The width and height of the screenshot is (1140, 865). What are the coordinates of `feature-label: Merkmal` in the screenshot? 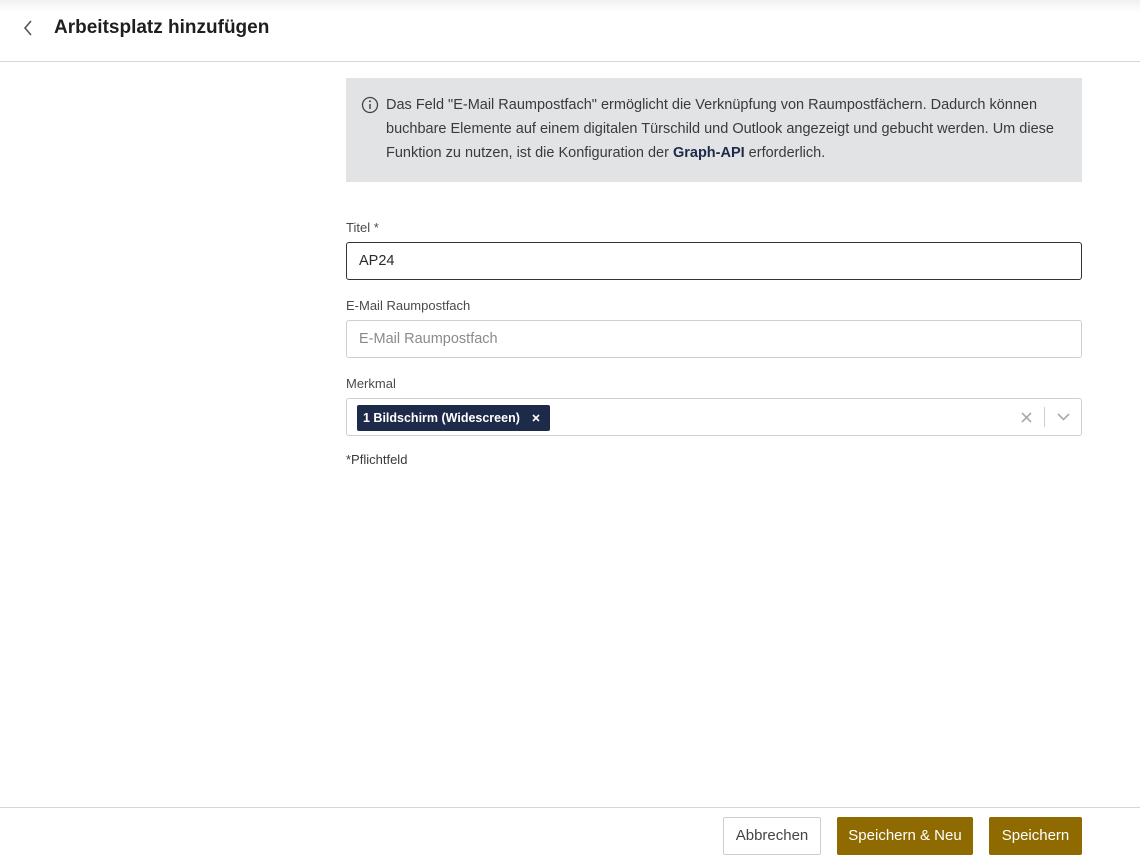 It's located at (371, 383).